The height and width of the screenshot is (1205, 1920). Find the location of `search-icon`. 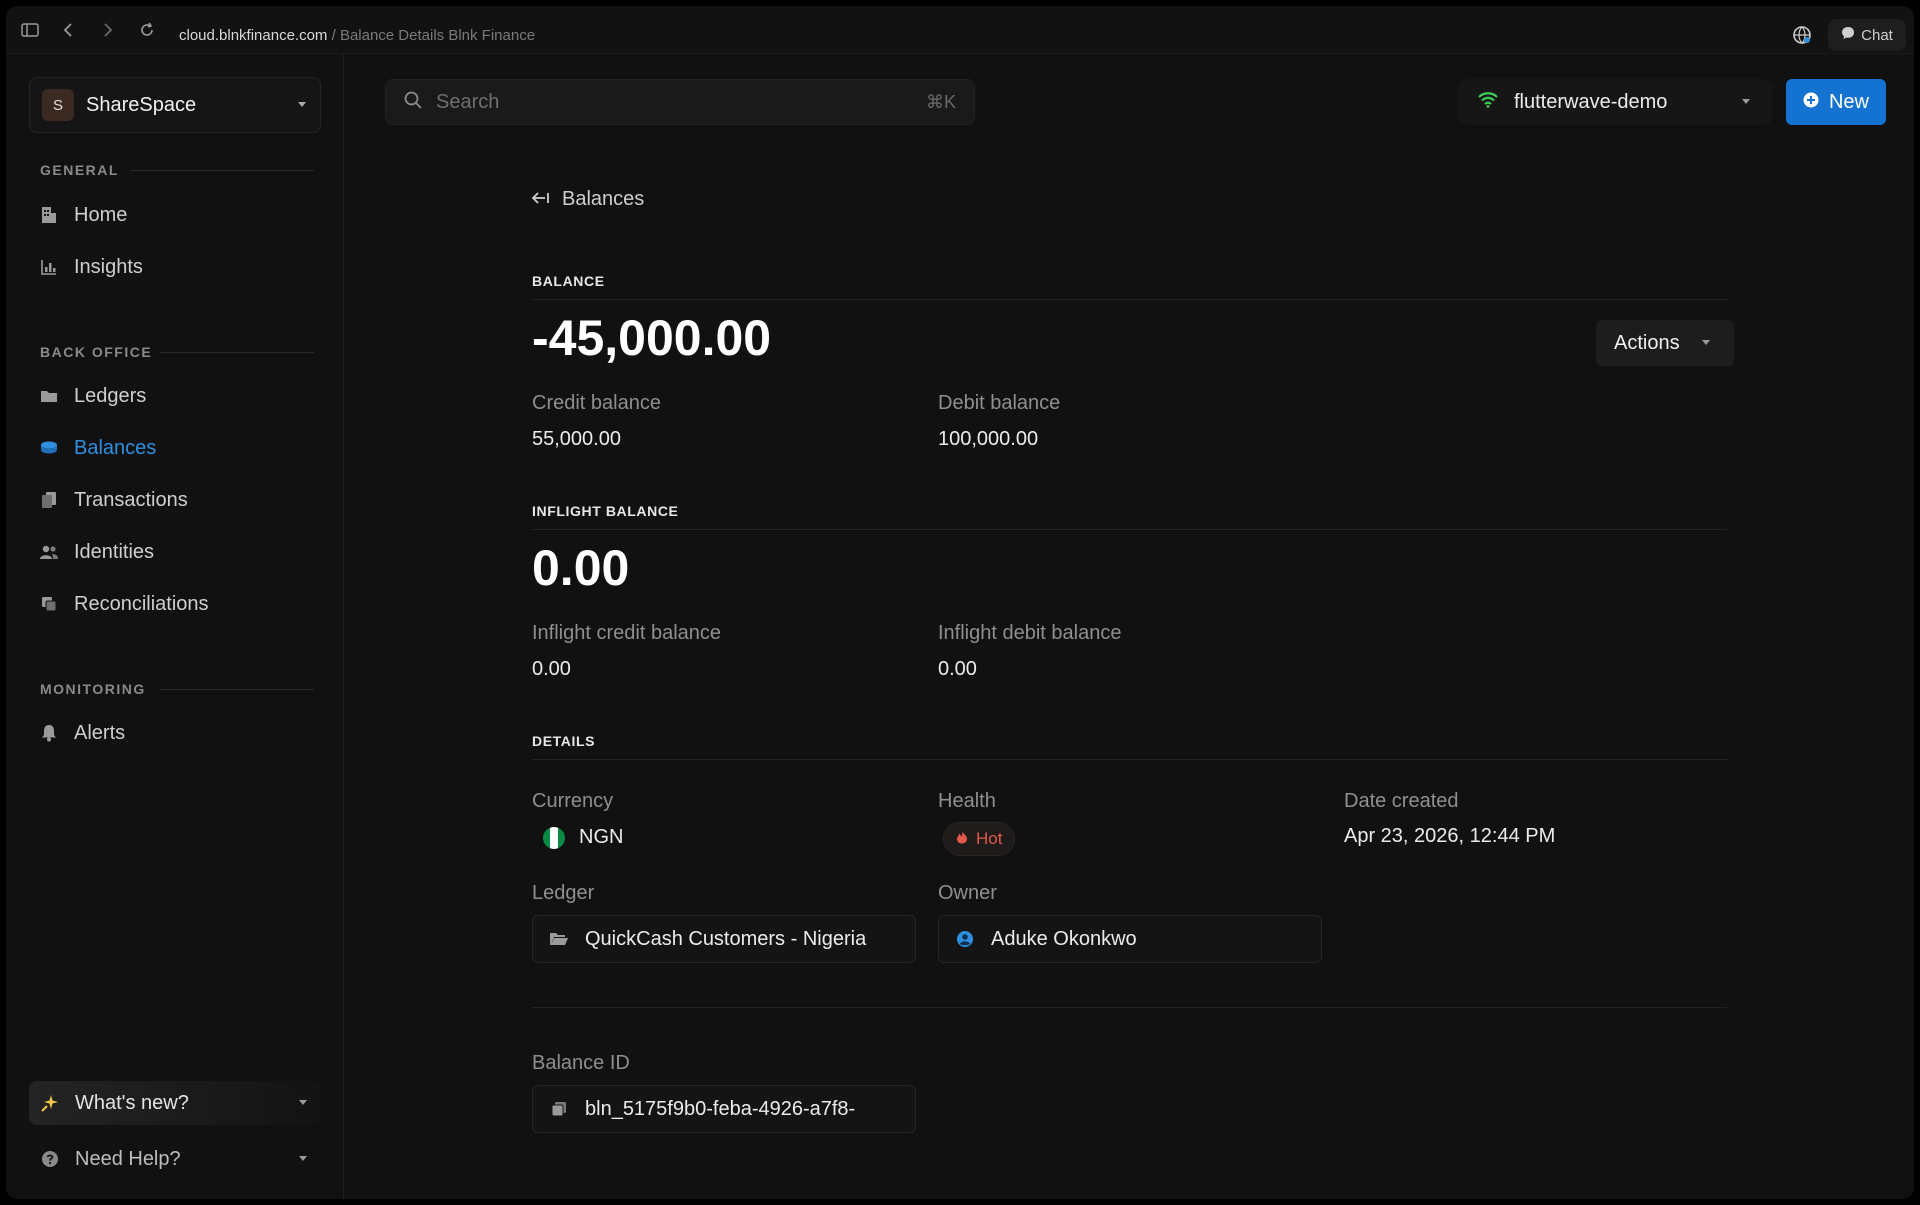

search-icon is located at coordinates (413, 102).